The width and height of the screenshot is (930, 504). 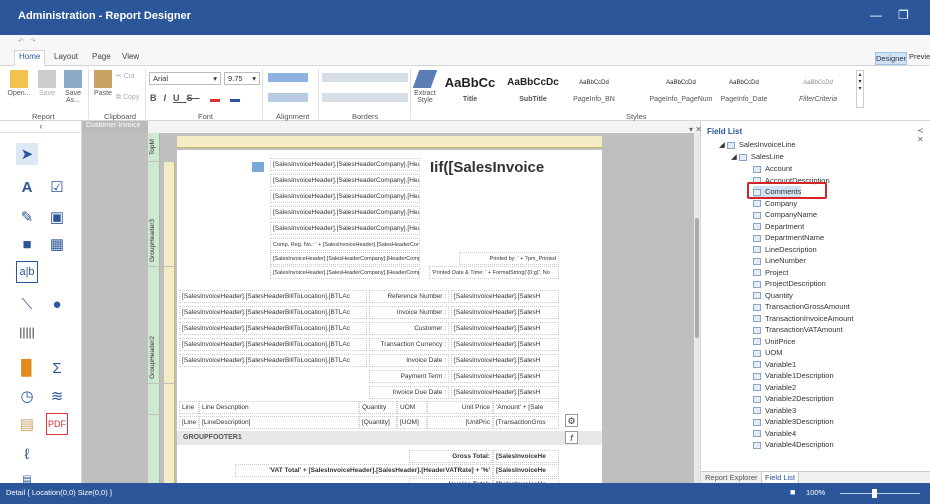 I want to click on pdf-tool-icon: PDF, so click(x=57, y=424).